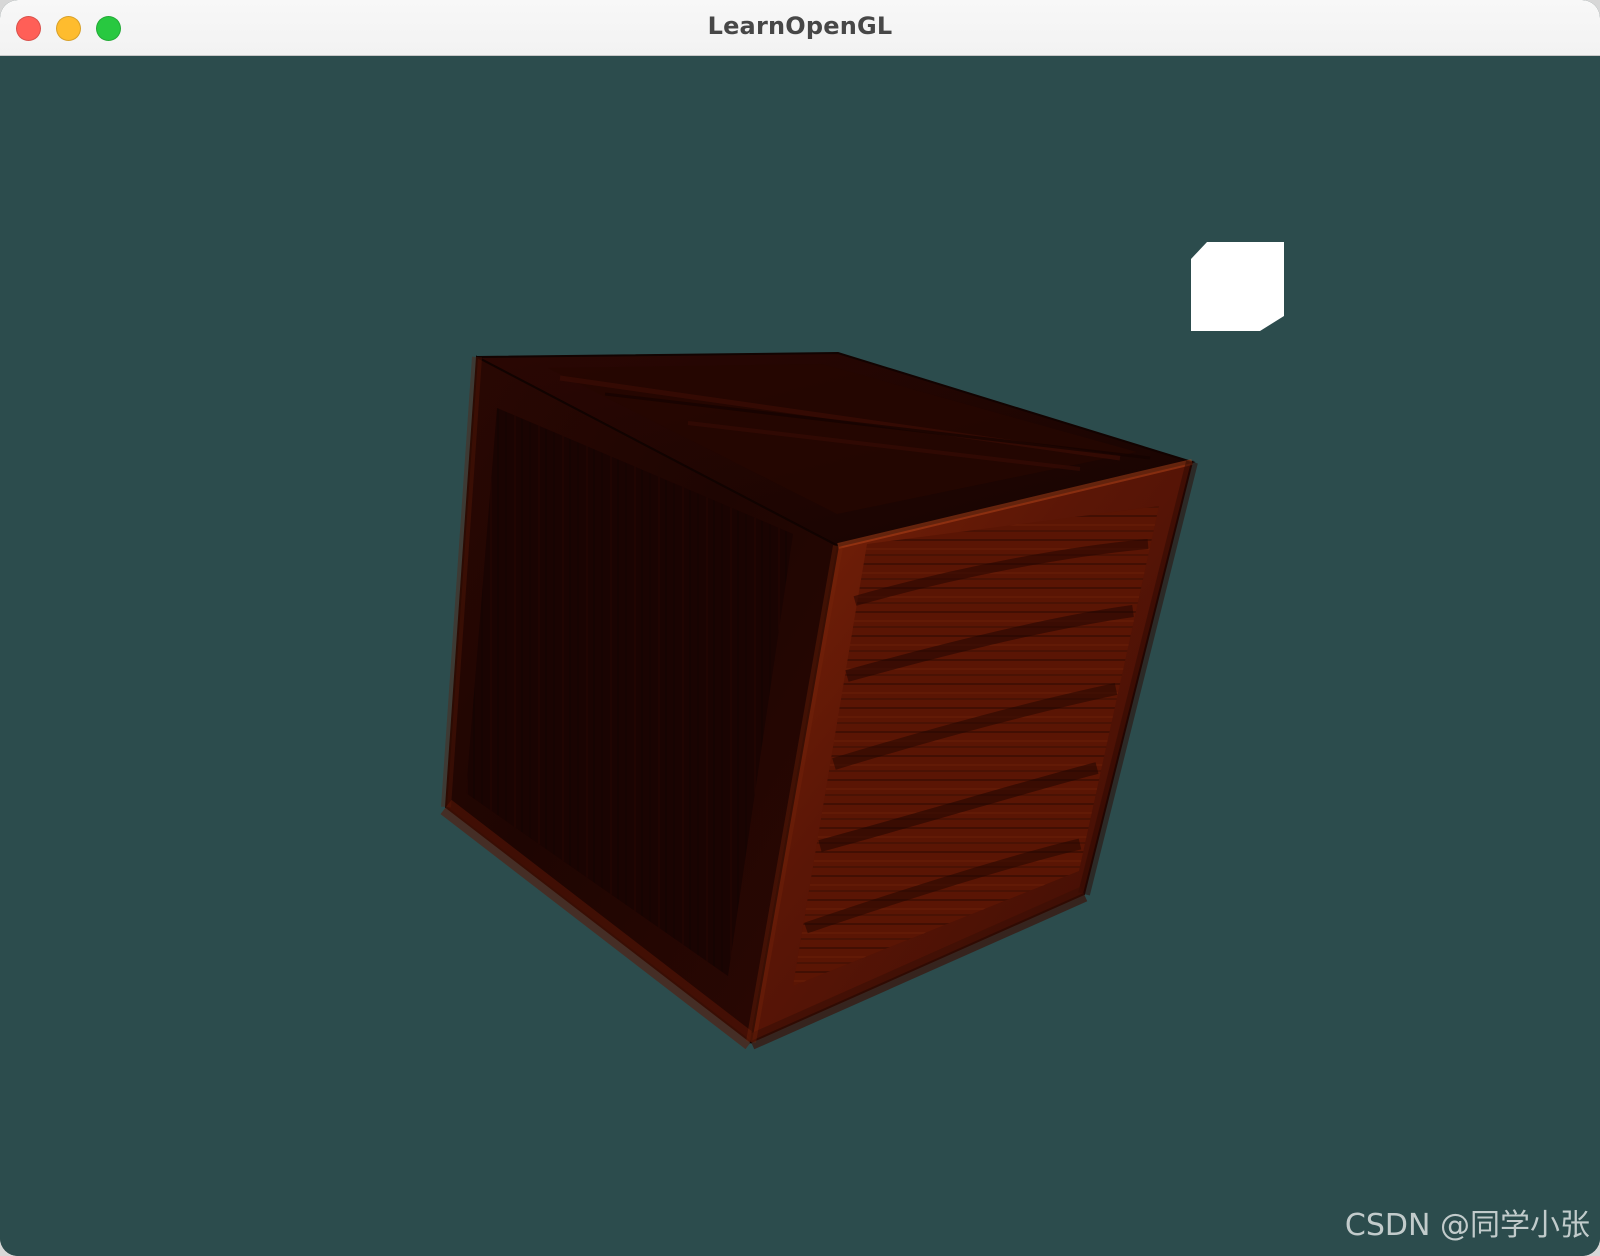 Image resolution: width=1600 pixels, height=1256 pixels. Describe the element at coordinates (1467, 1225) in the screenshot. I see `watermark-text: CSDN @同学小张` at that location.